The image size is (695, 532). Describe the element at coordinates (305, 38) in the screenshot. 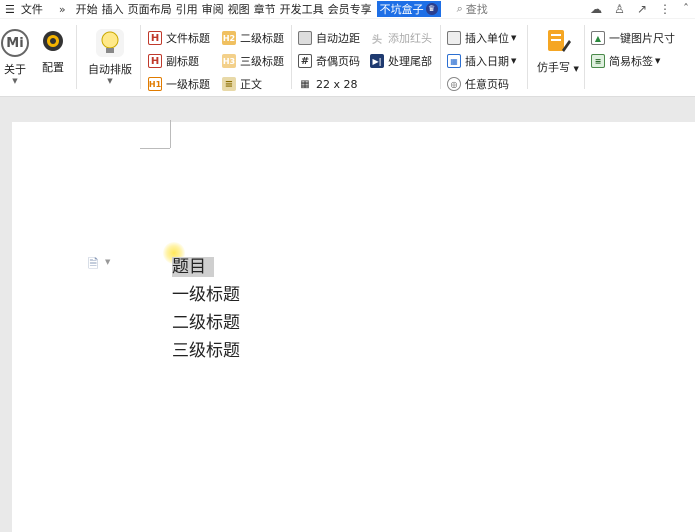

I see `margin-icon` at that location.